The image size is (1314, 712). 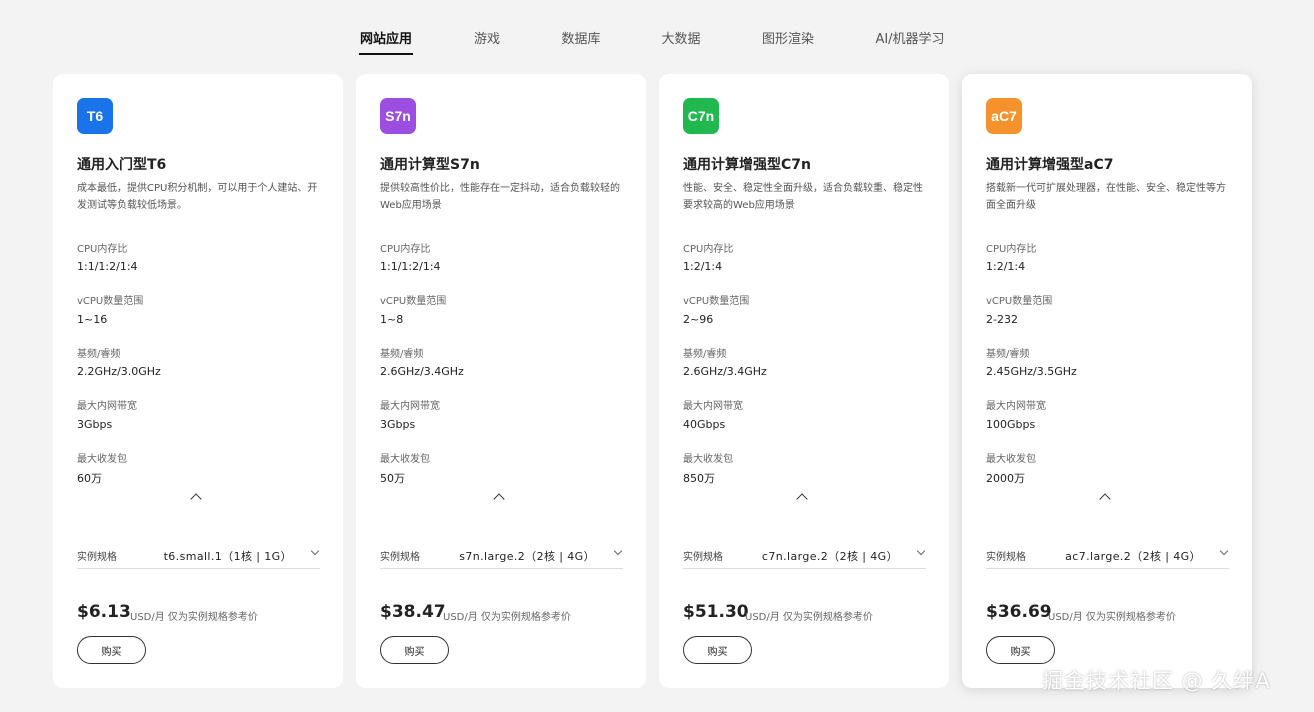 I want to click on card-description: 成本最低，提供CPU积分机制，可以用于个人建站、开发测试等负载较低场景。, so click(x=197, y=197).